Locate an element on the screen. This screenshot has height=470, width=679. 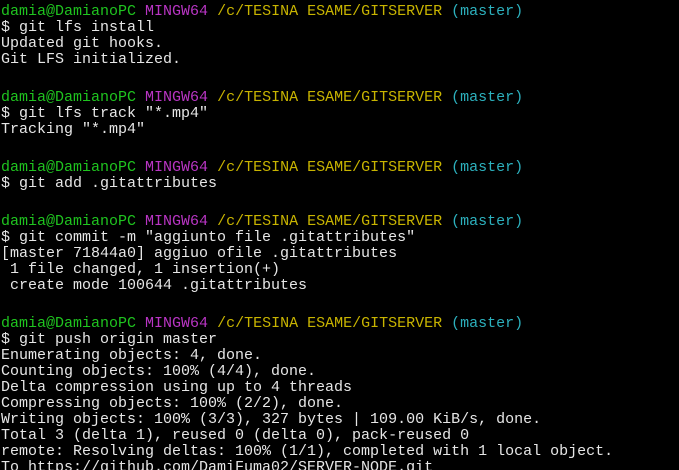
command-line: $ git lfs install is located at coordinates (78, 27).